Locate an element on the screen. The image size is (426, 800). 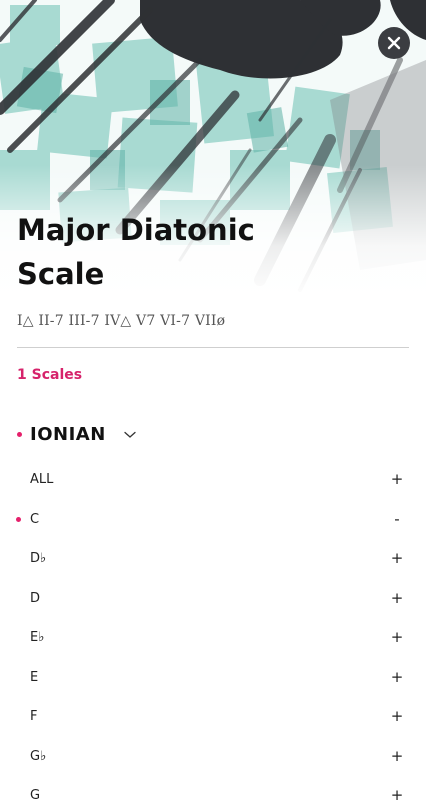
page-title: Major Diatonic Scale is located at coordinates (136, 252).